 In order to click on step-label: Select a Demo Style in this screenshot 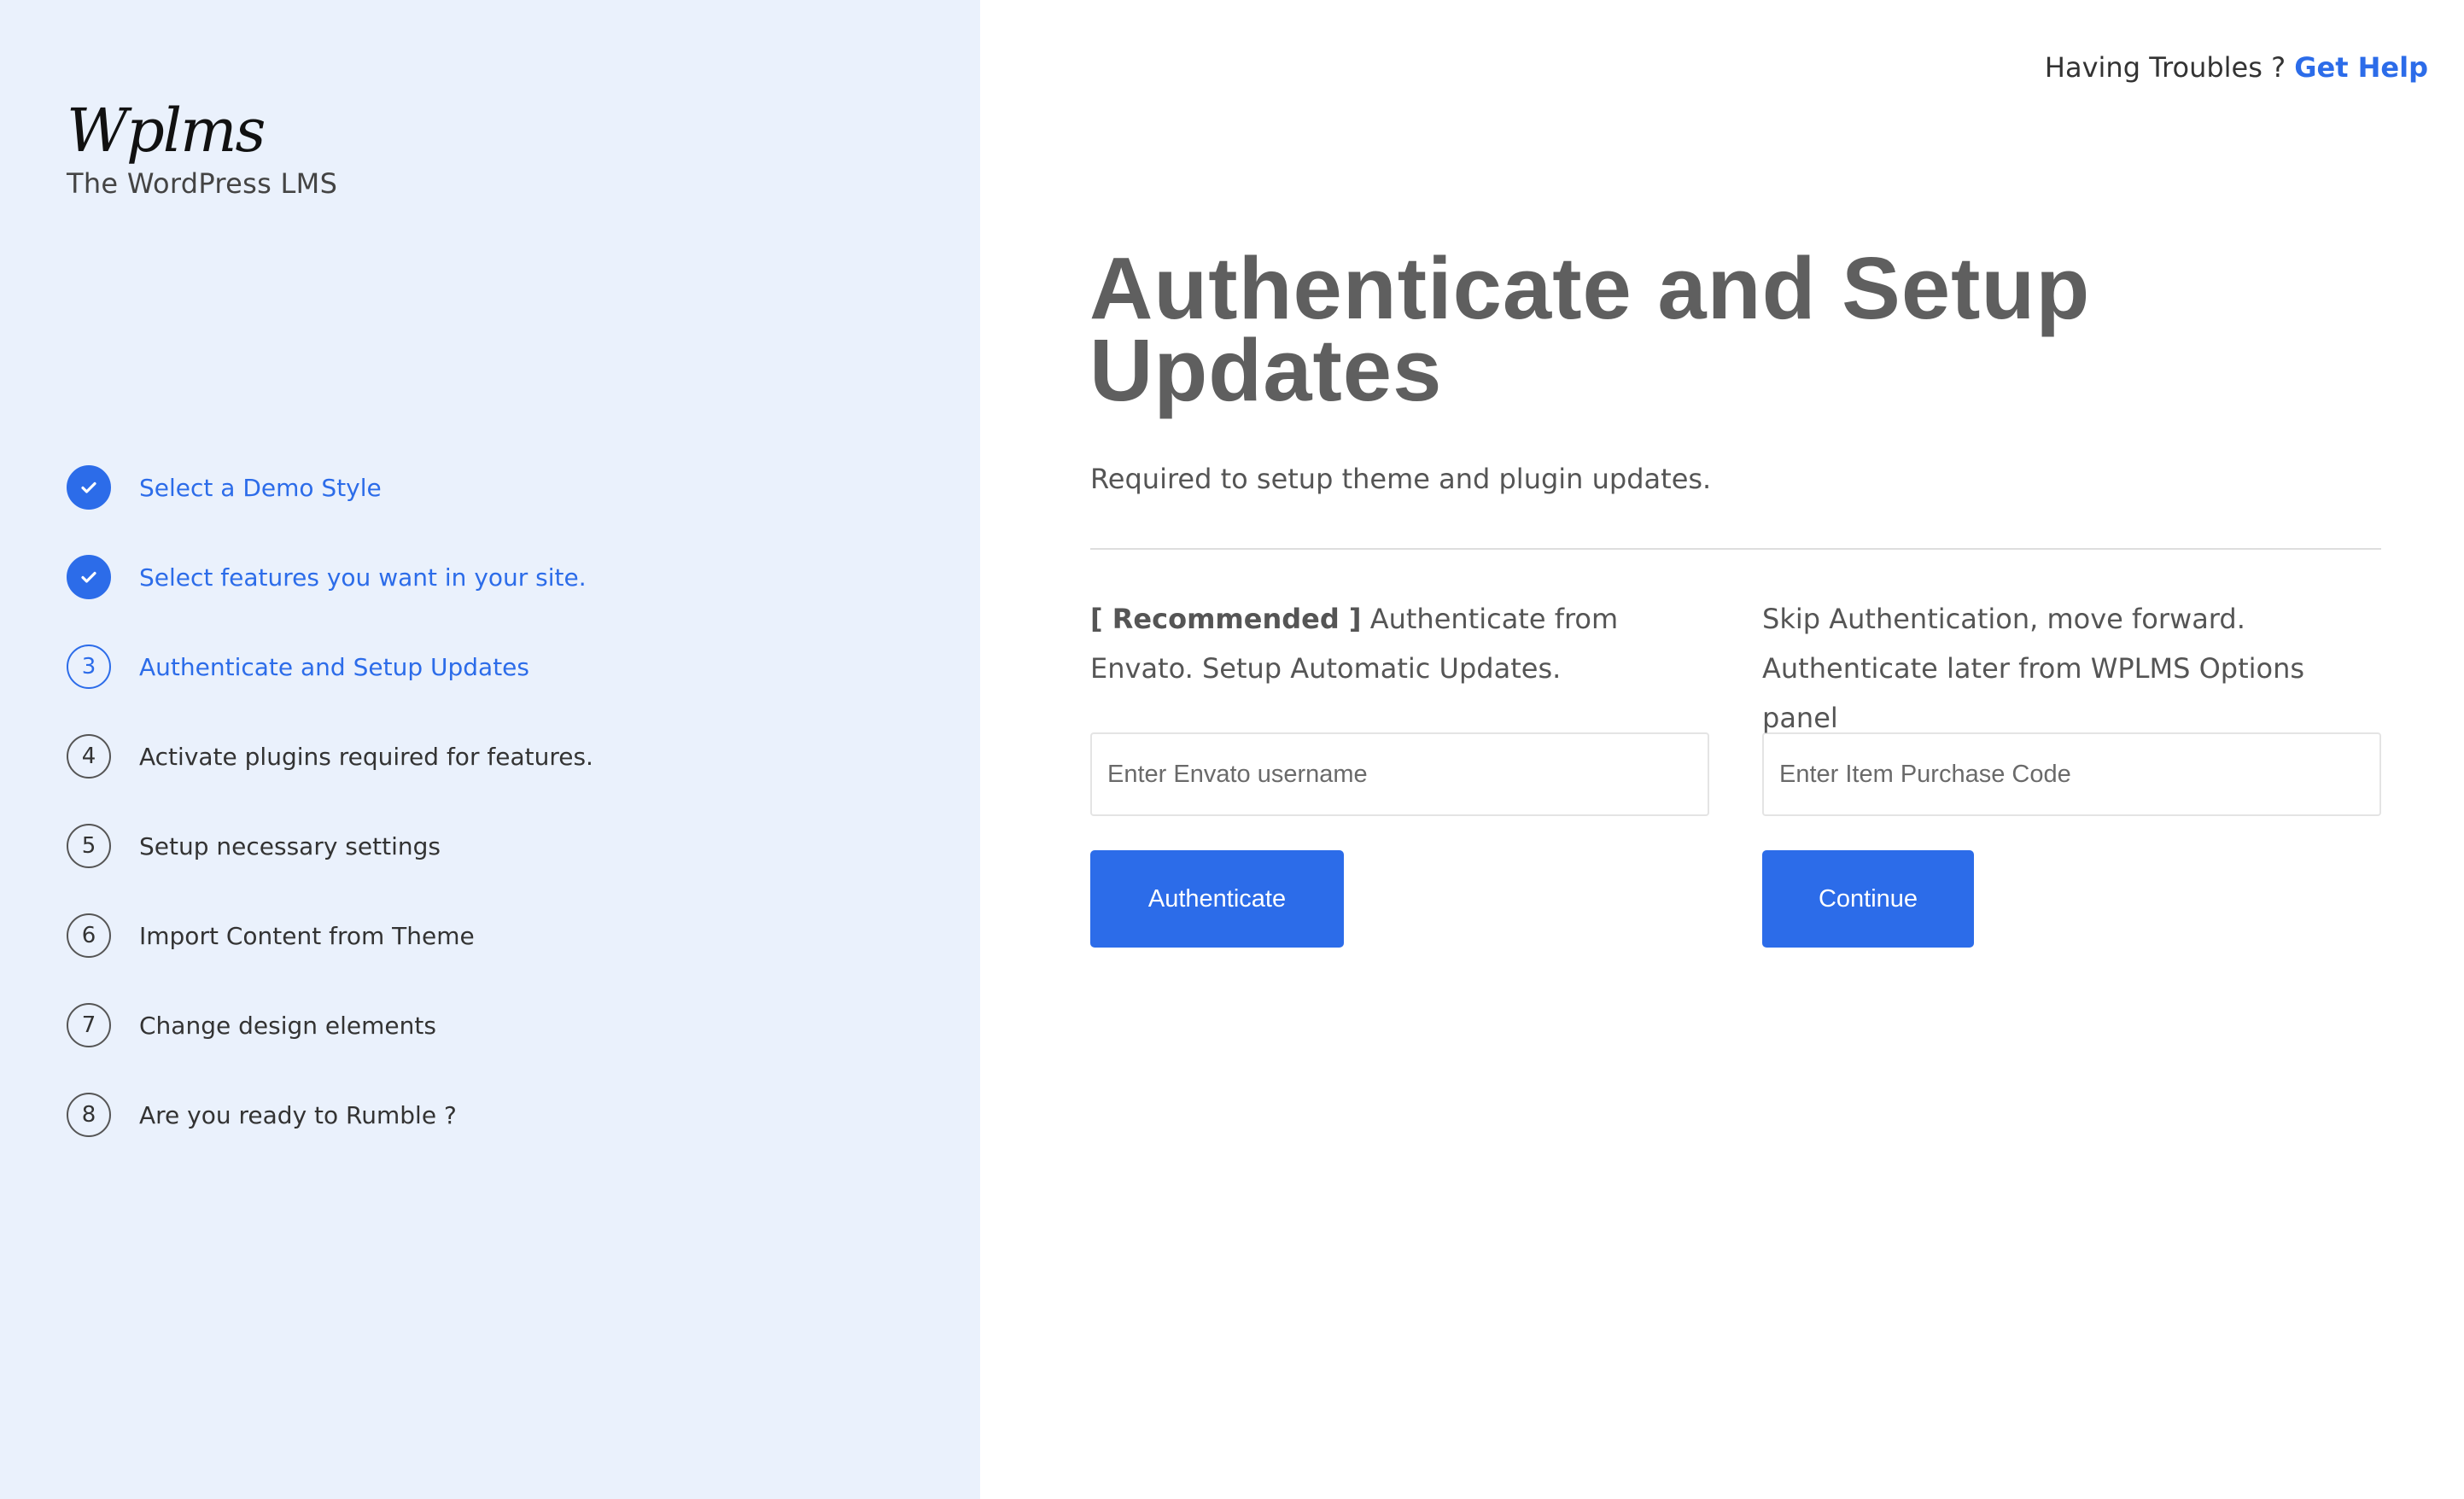, I will do `click(260, 487)`.